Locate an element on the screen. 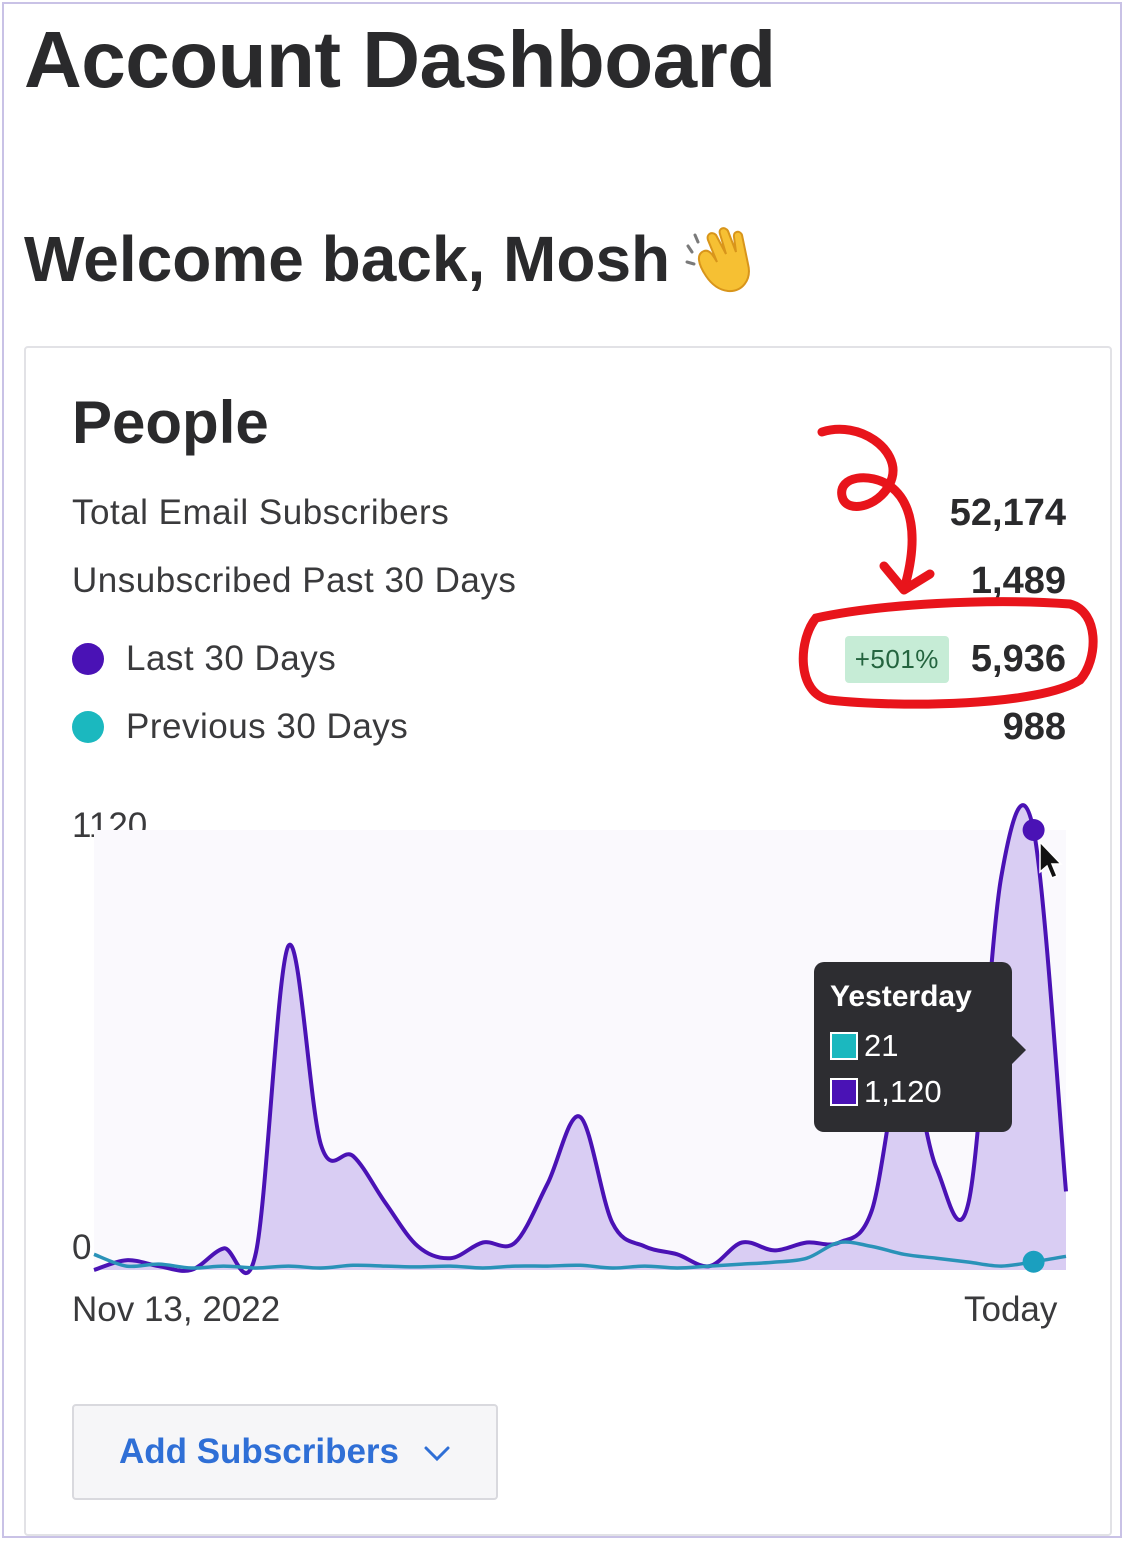  welcome-heading: Welcome back, Mosh is located at coordinates (393, 259).